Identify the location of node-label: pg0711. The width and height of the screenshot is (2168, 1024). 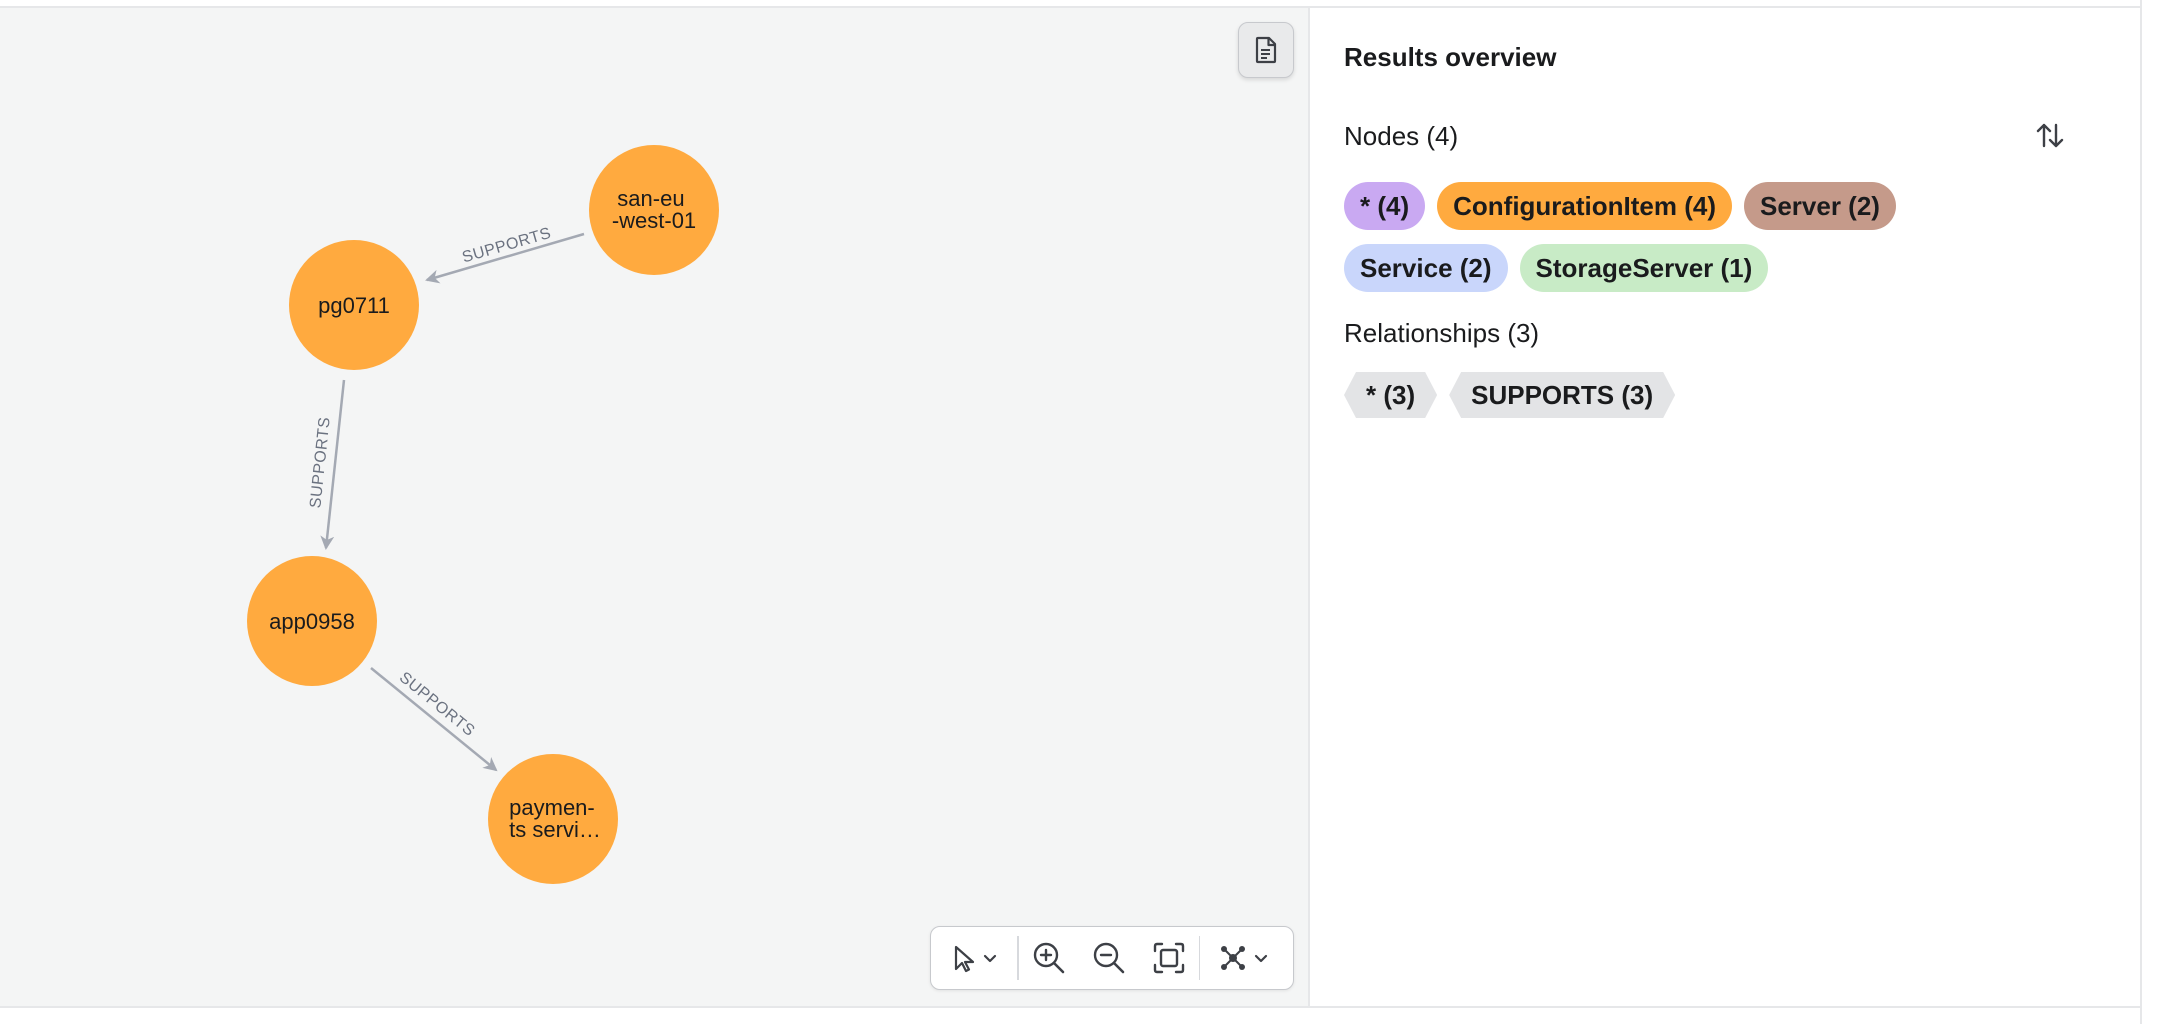
(354, 305).